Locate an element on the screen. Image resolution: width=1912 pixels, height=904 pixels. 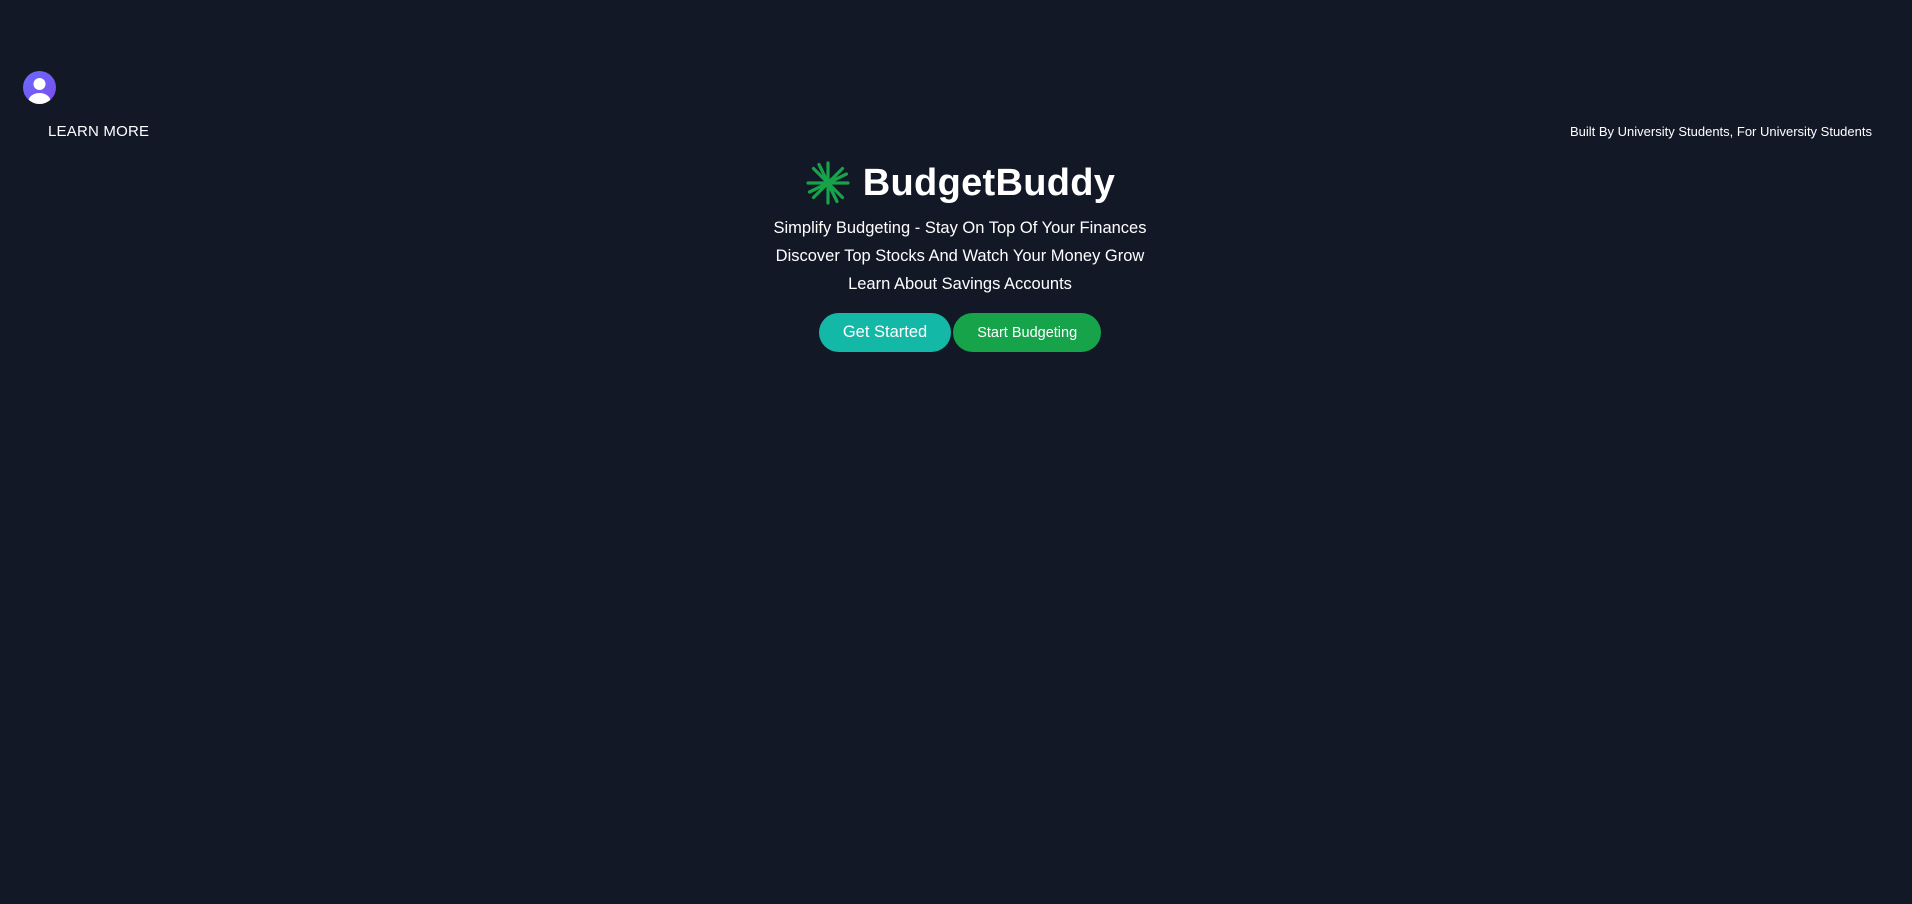
get-started-button: Get Started is located at coordinates (885, 332).